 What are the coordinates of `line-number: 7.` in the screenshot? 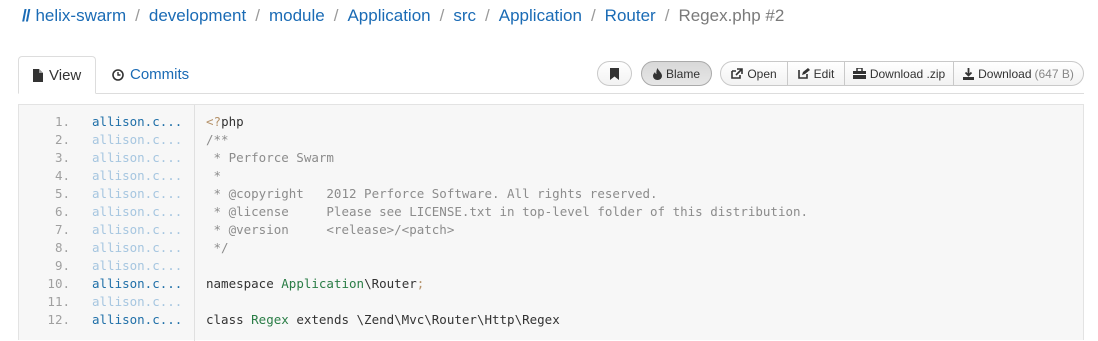 It's located at (44, 229).